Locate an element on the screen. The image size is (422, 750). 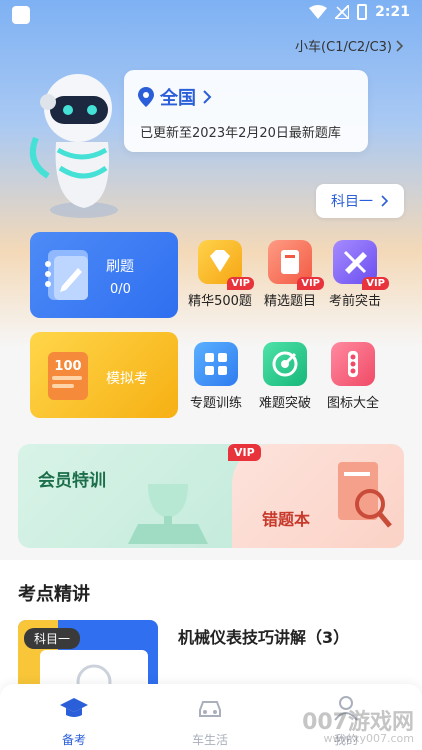
section-title: 考点精讲 is located at coordinates (54, 594).